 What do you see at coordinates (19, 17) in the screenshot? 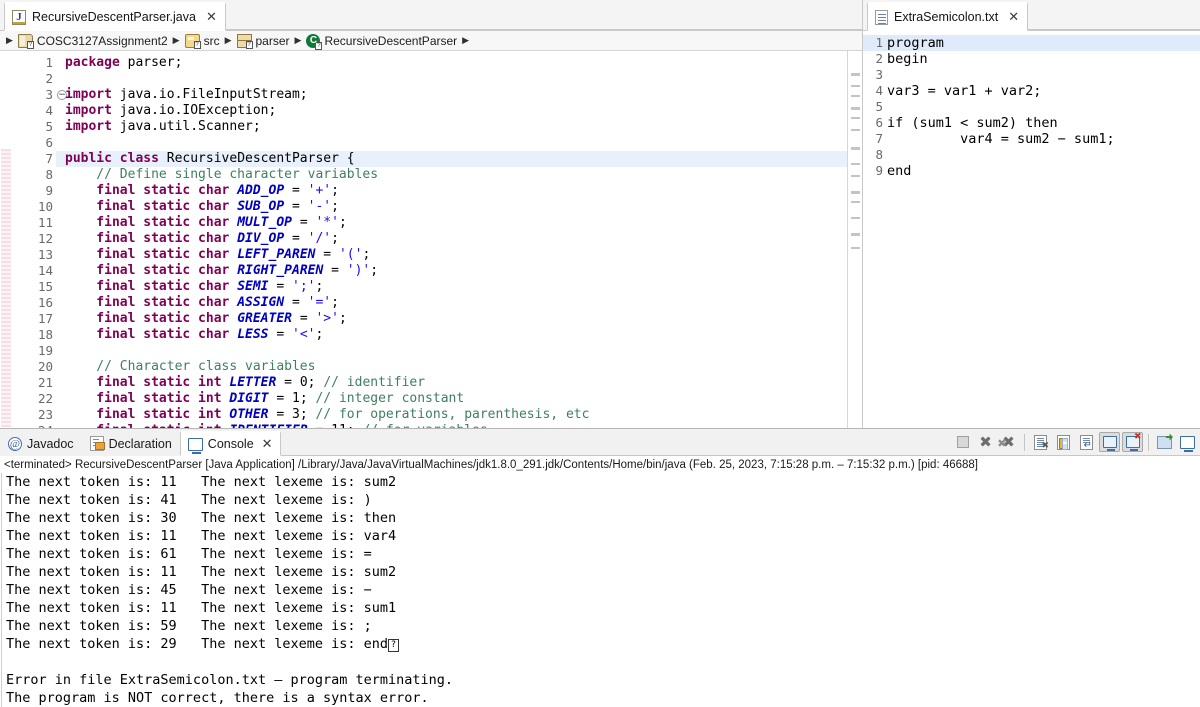
I see `java-file-icon` at bounding box center [19, 17].